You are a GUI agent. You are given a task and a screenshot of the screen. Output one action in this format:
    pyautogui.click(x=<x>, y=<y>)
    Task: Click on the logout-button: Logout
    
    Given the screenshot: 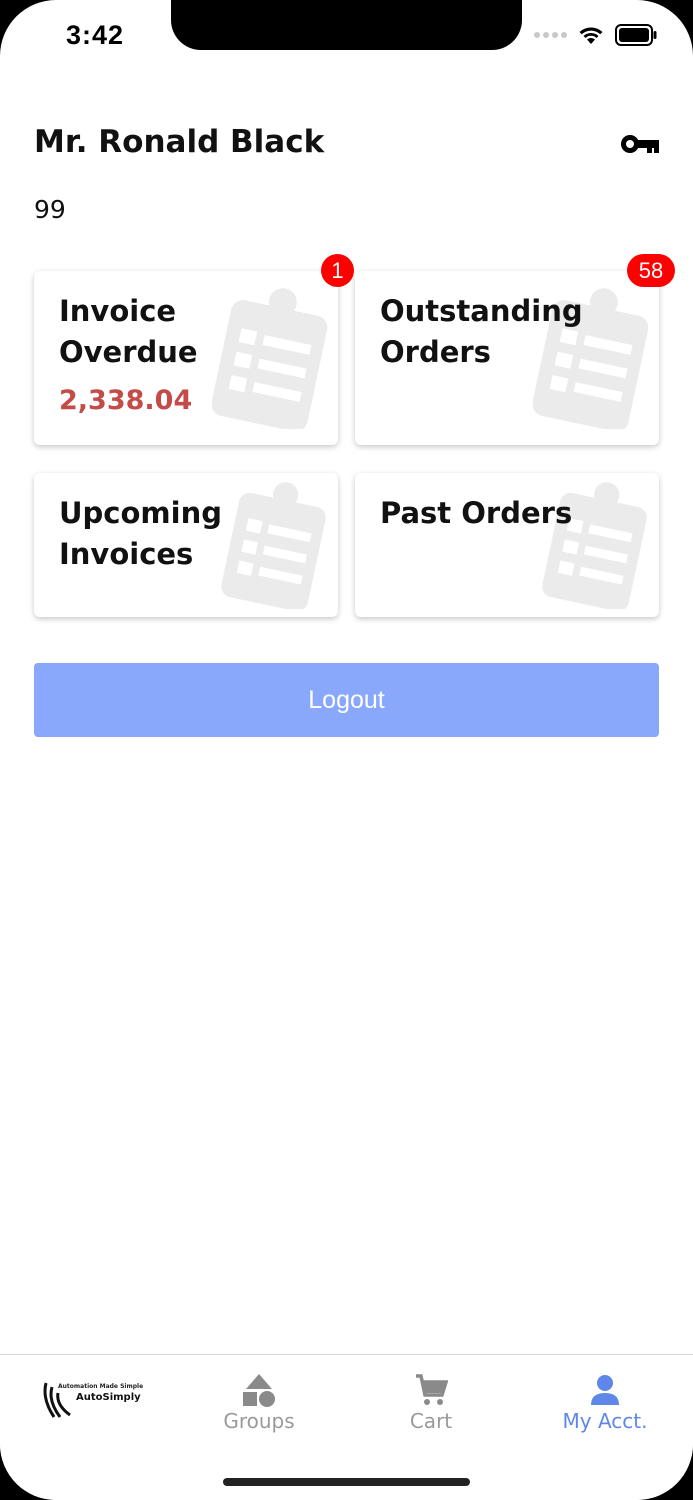 What is the action you would take?
    pyautogui.click(x=346, y=700)
    